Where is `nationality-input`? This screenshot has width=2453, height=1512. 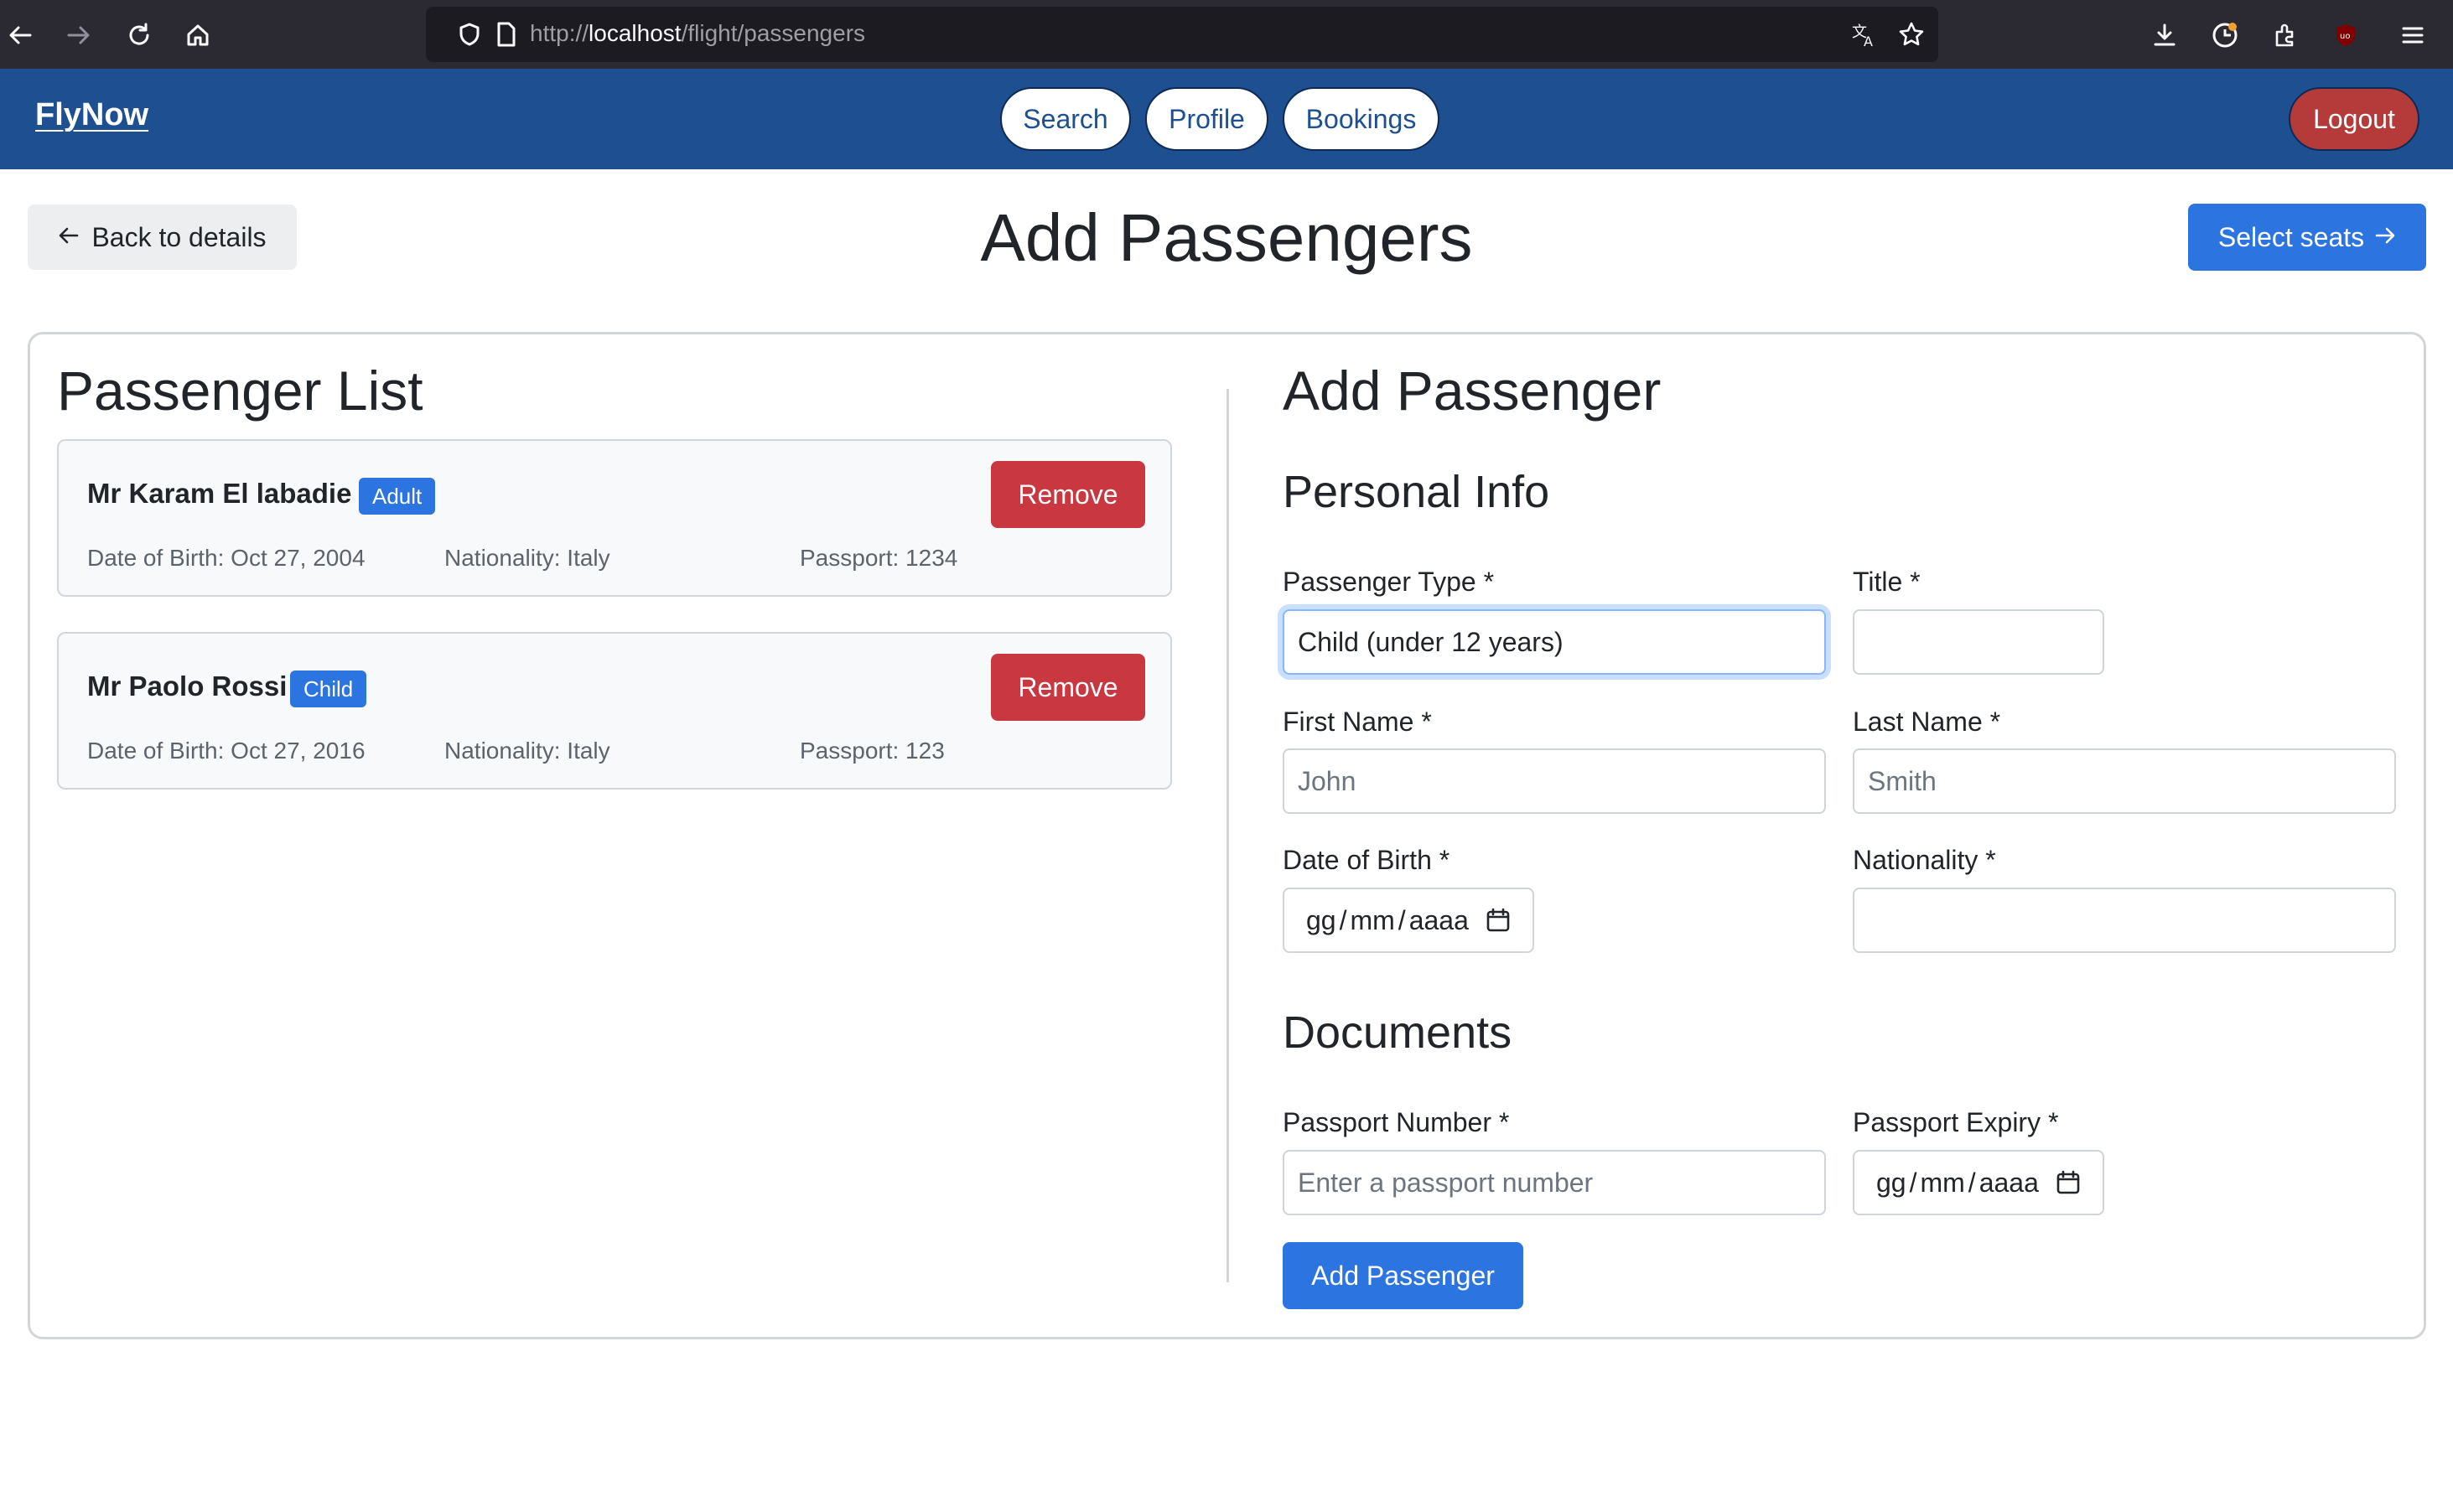
nationality-input is located at coordinates (2124, 920).